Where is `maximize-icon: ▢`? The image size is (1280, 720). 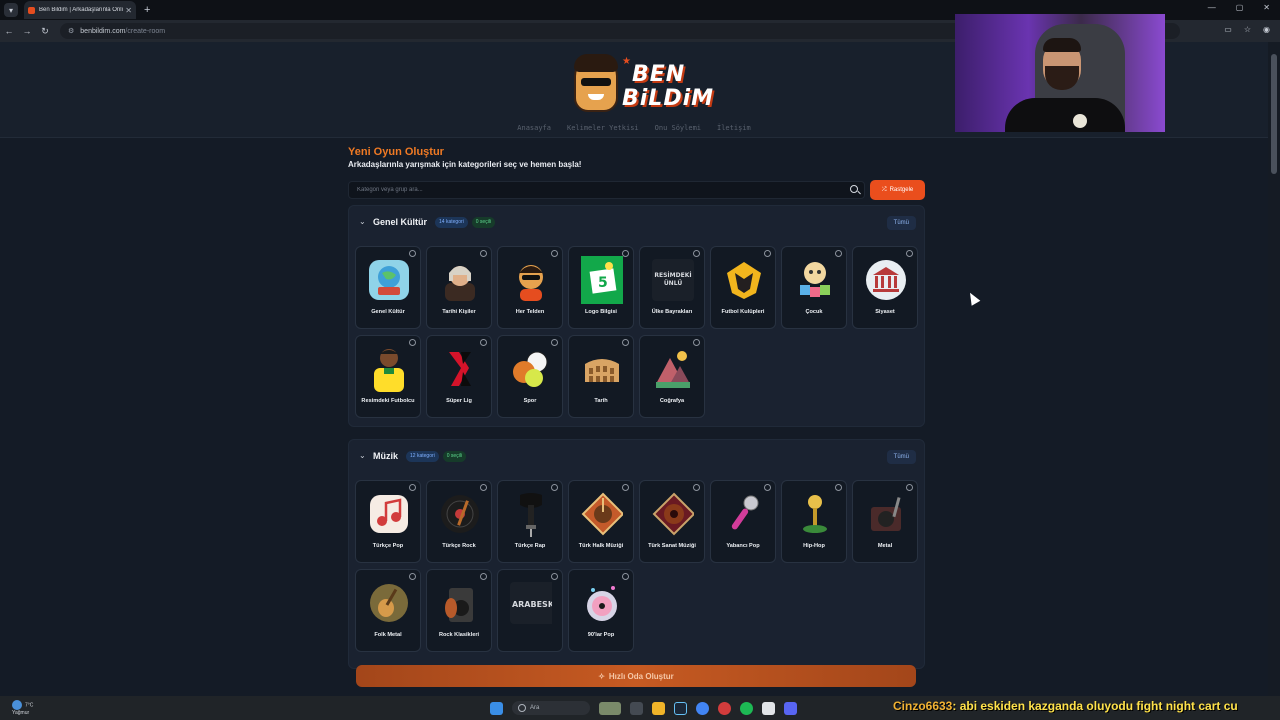
maximize-icon: ▢ is located at coordinates (1240, 7).